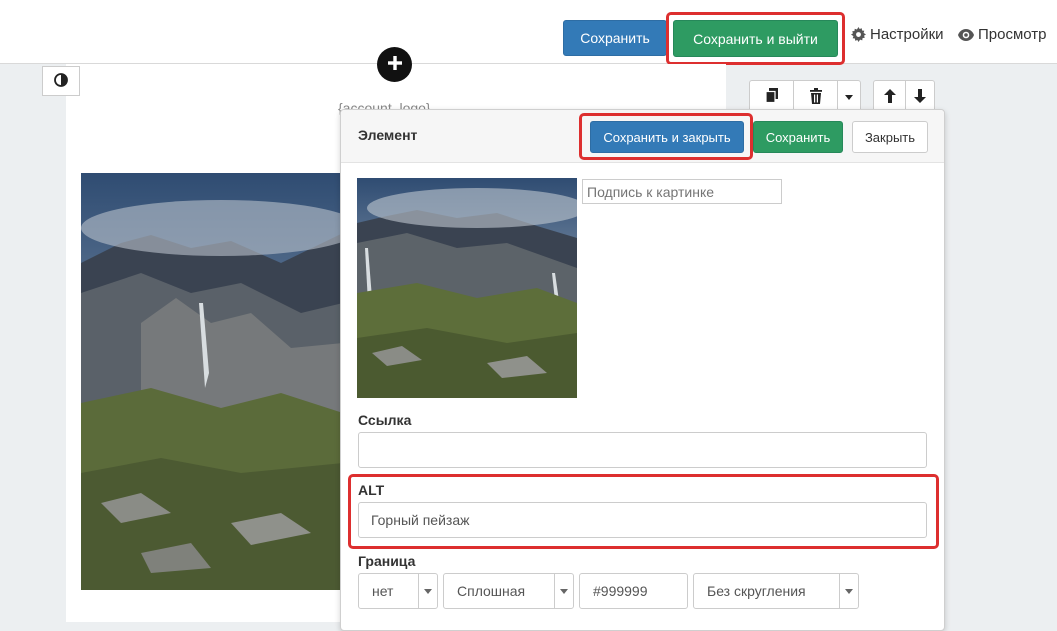 The image size is (1057, 631). I want to click on save-button: Сохранить, so click(615, 38).